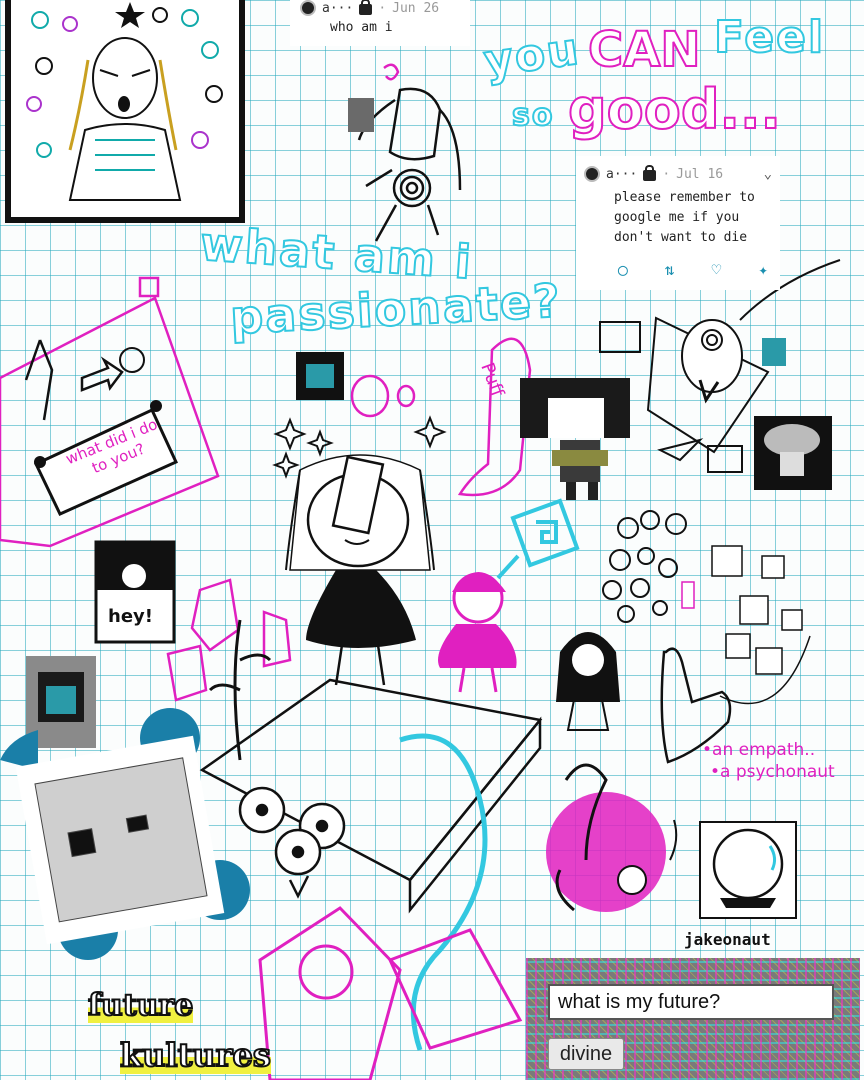 Image resolution: width=864 pixels, height=1080 pixels. I want to click on divine-panel: divine, so click(693, 1019).